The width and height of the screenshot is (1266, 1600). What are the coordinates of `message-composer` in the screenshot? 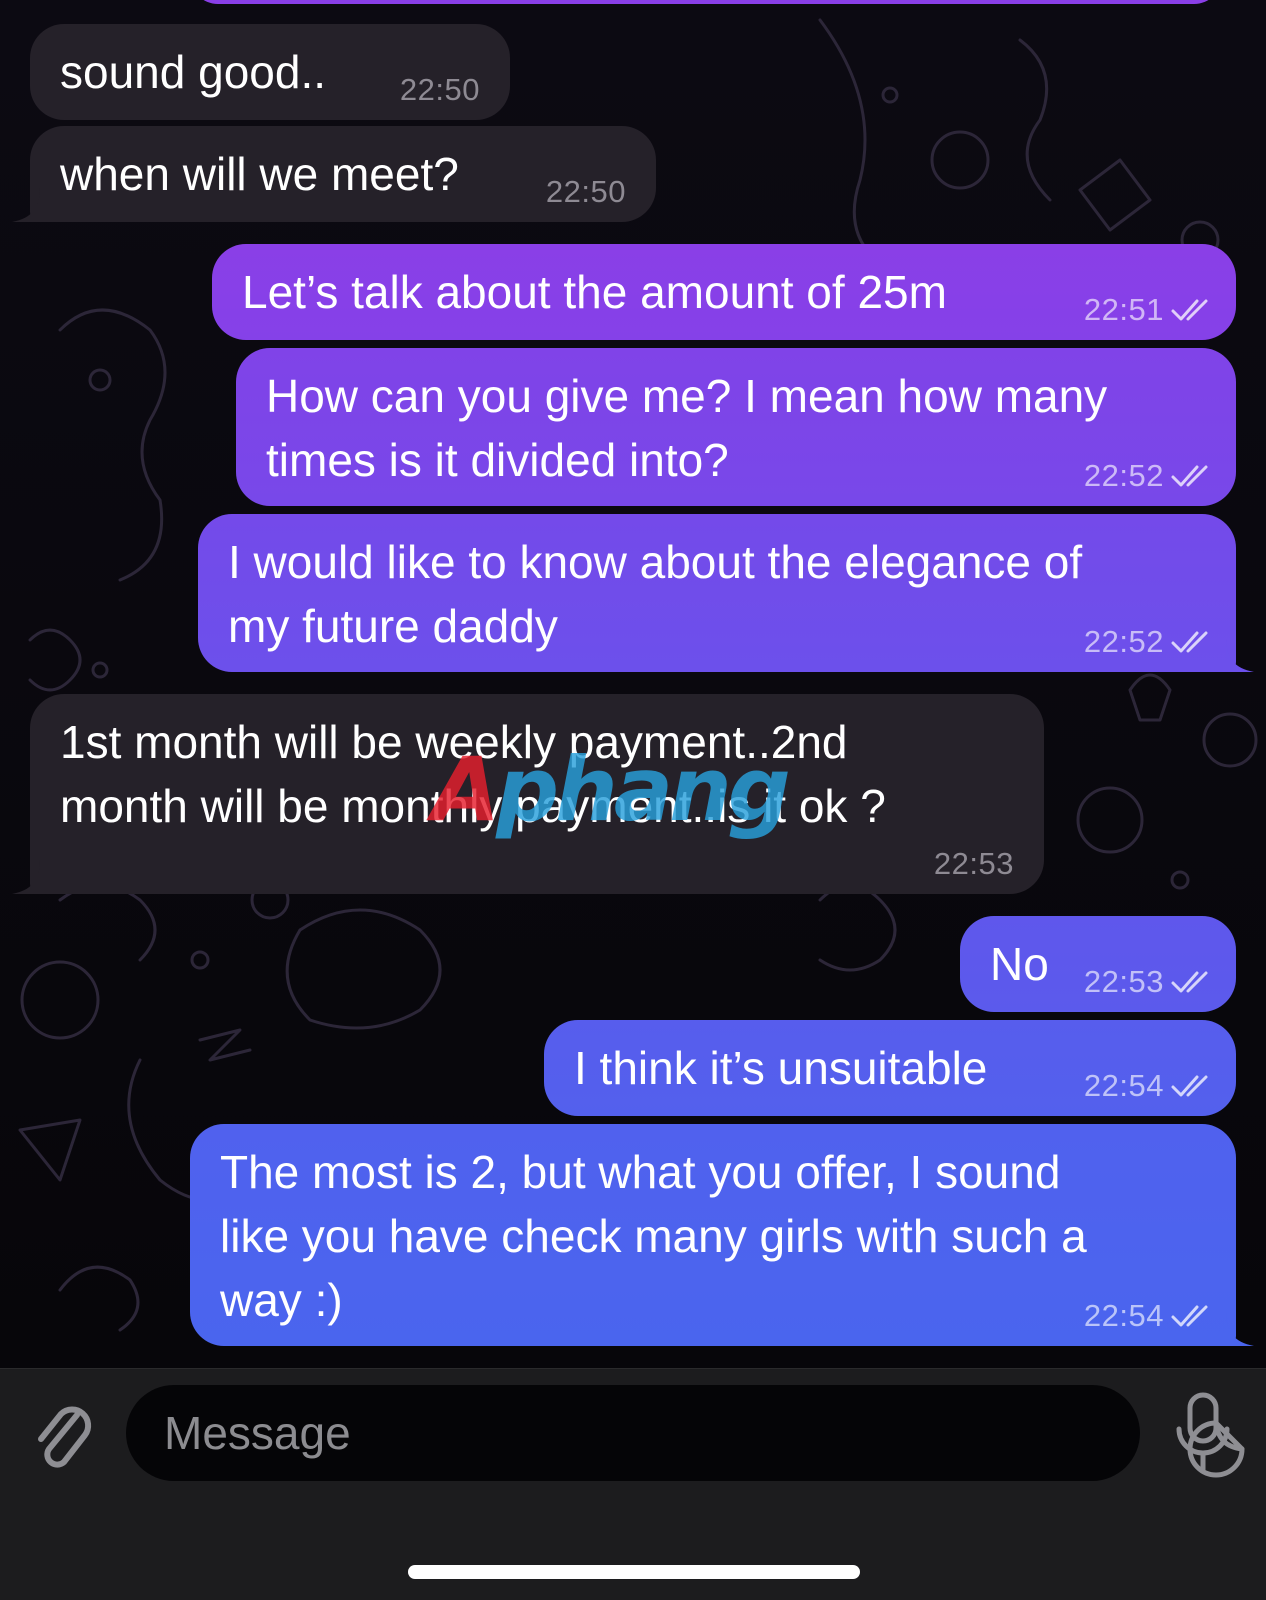 It's located at (633, 1484).